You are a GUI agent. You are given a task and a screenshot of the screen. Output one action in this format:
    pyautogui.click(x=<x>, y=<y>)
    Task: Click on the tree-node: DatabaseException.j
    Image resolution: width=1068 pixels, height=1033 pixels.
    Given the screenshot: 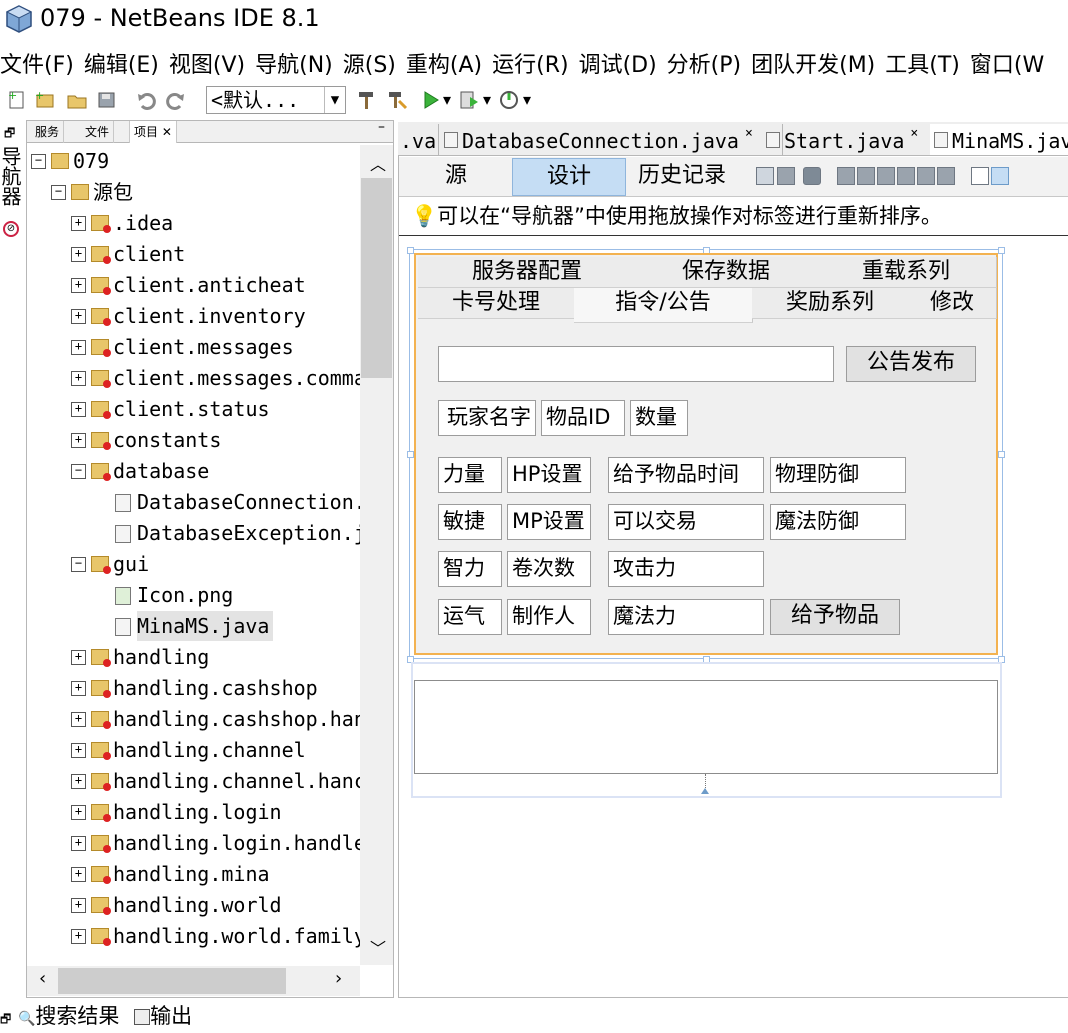 What is the action you would take?
    pyautogui.click(x=193, y=533)
    